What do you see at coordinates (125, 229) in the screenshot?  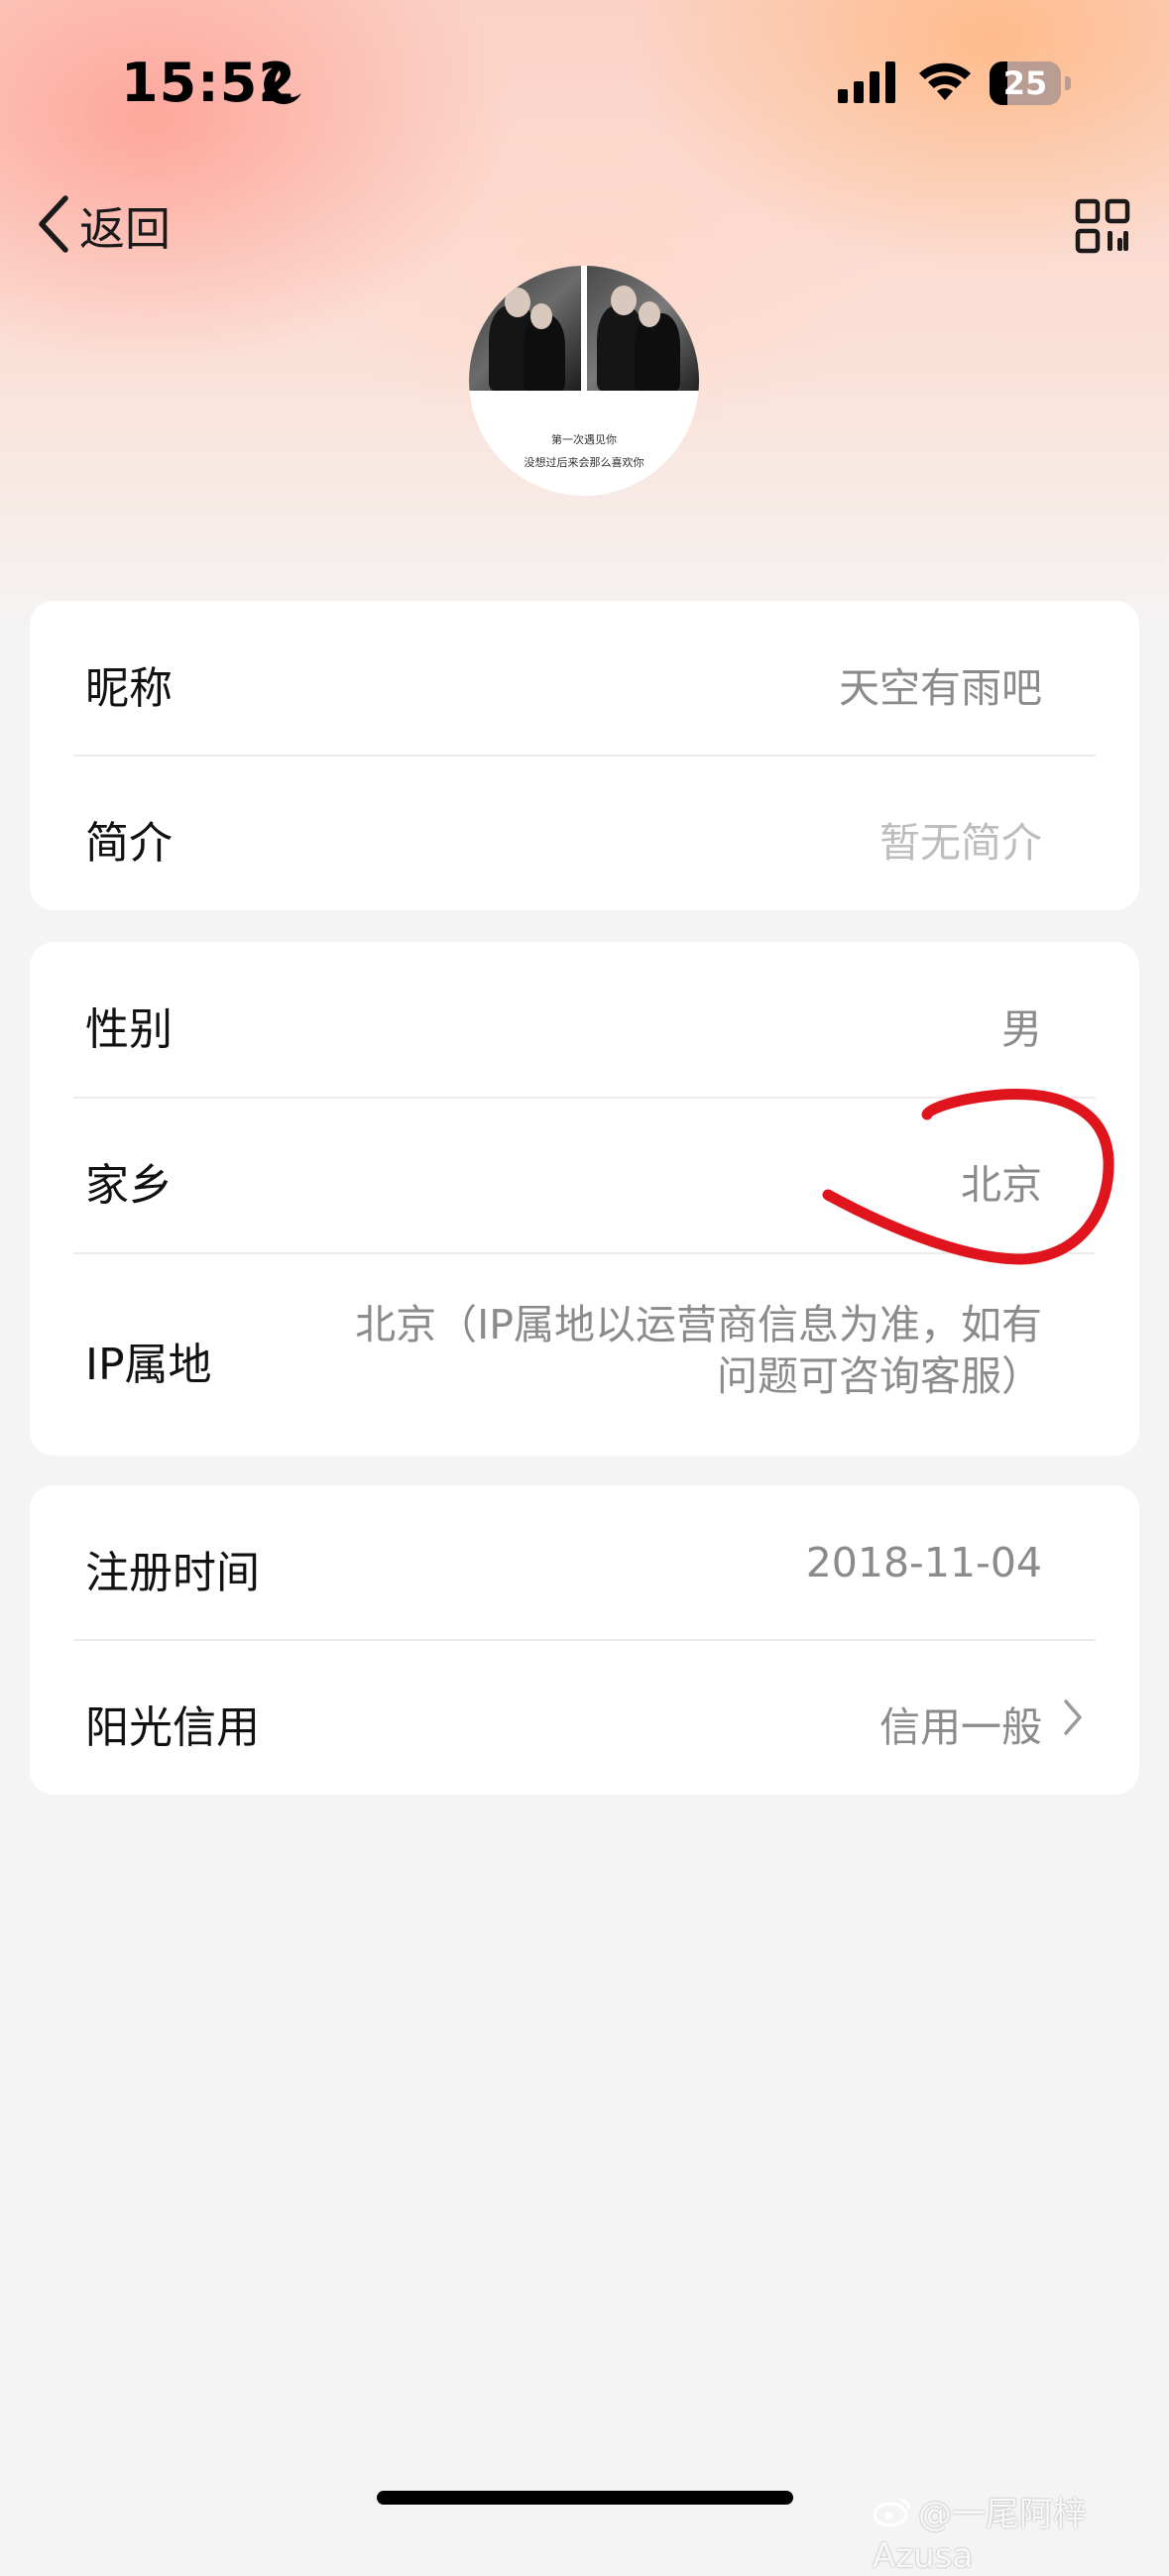 I see `back-label: 返回` at bounding box center [125, 229].